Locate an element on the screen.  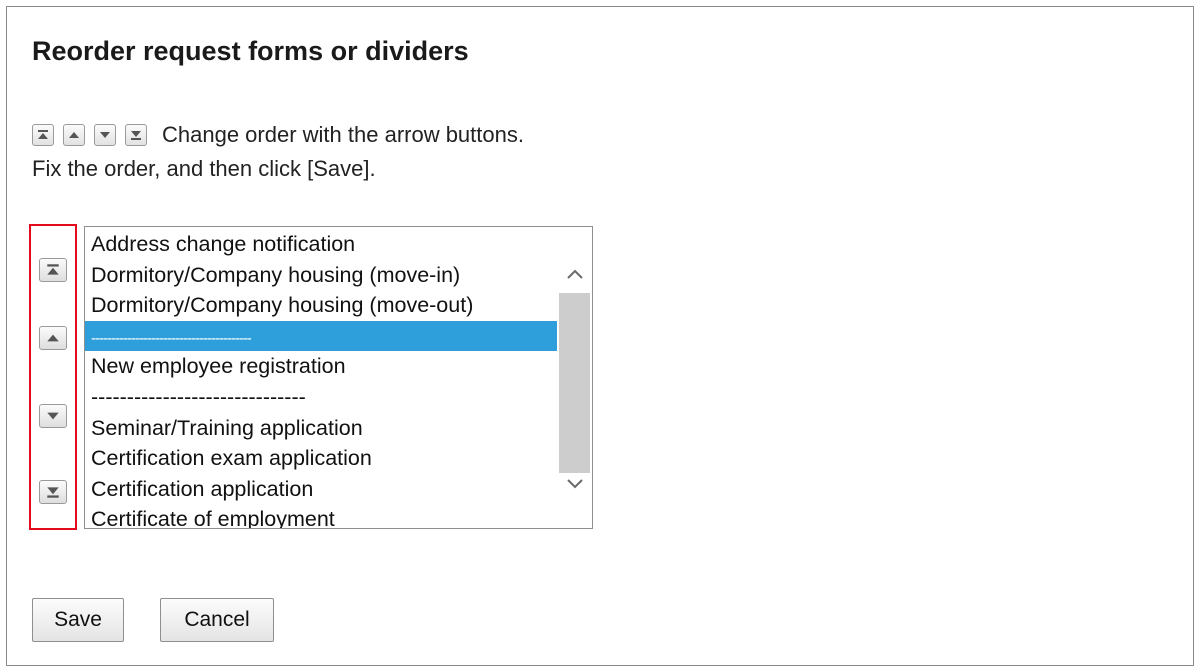
scroll-down-button is located at coordinates (574, 484).